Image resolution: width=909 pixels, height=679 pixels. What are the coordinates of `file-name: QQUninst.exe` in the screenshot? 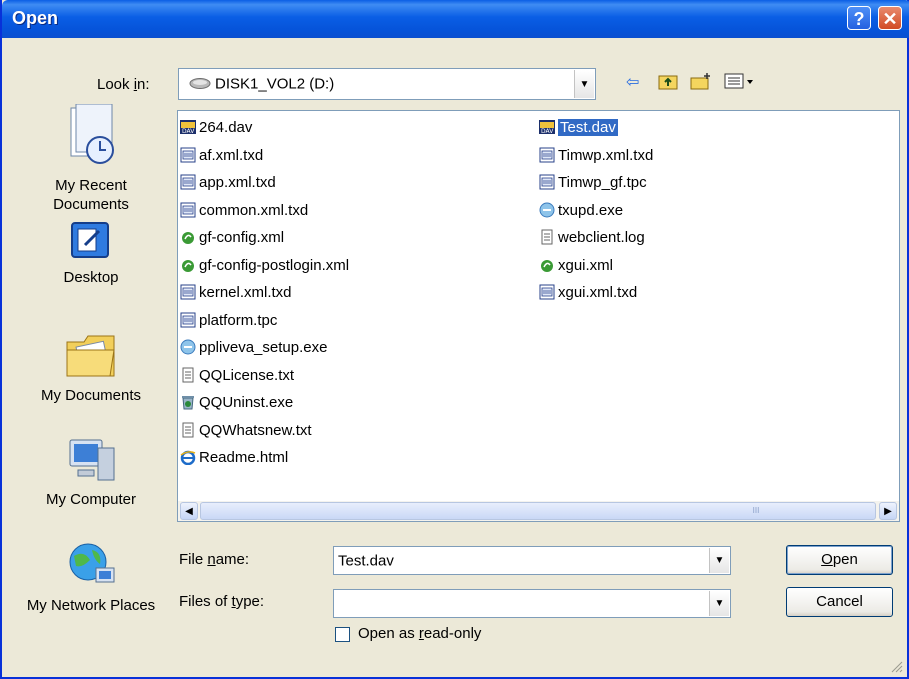 It's located at (246, 402).